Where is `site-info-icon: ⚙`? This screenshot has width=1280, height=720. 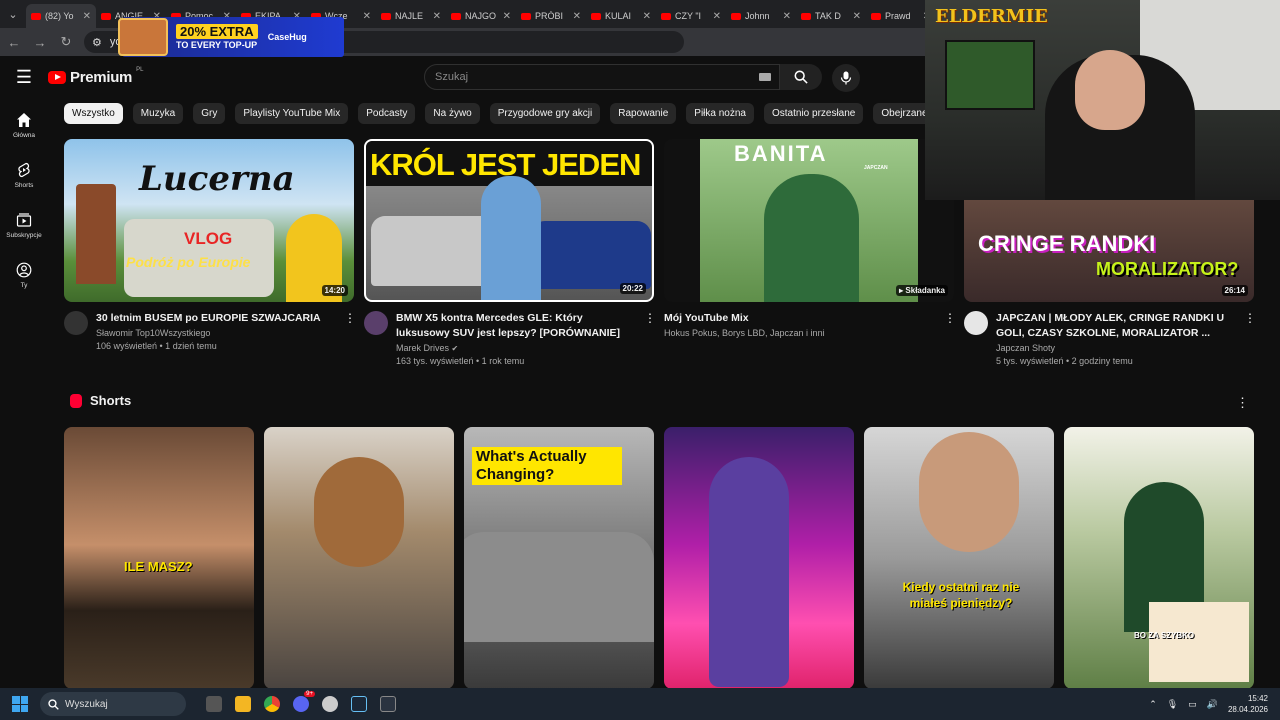 site-info-icon: ⚙ is located at coordinates (97, 42).